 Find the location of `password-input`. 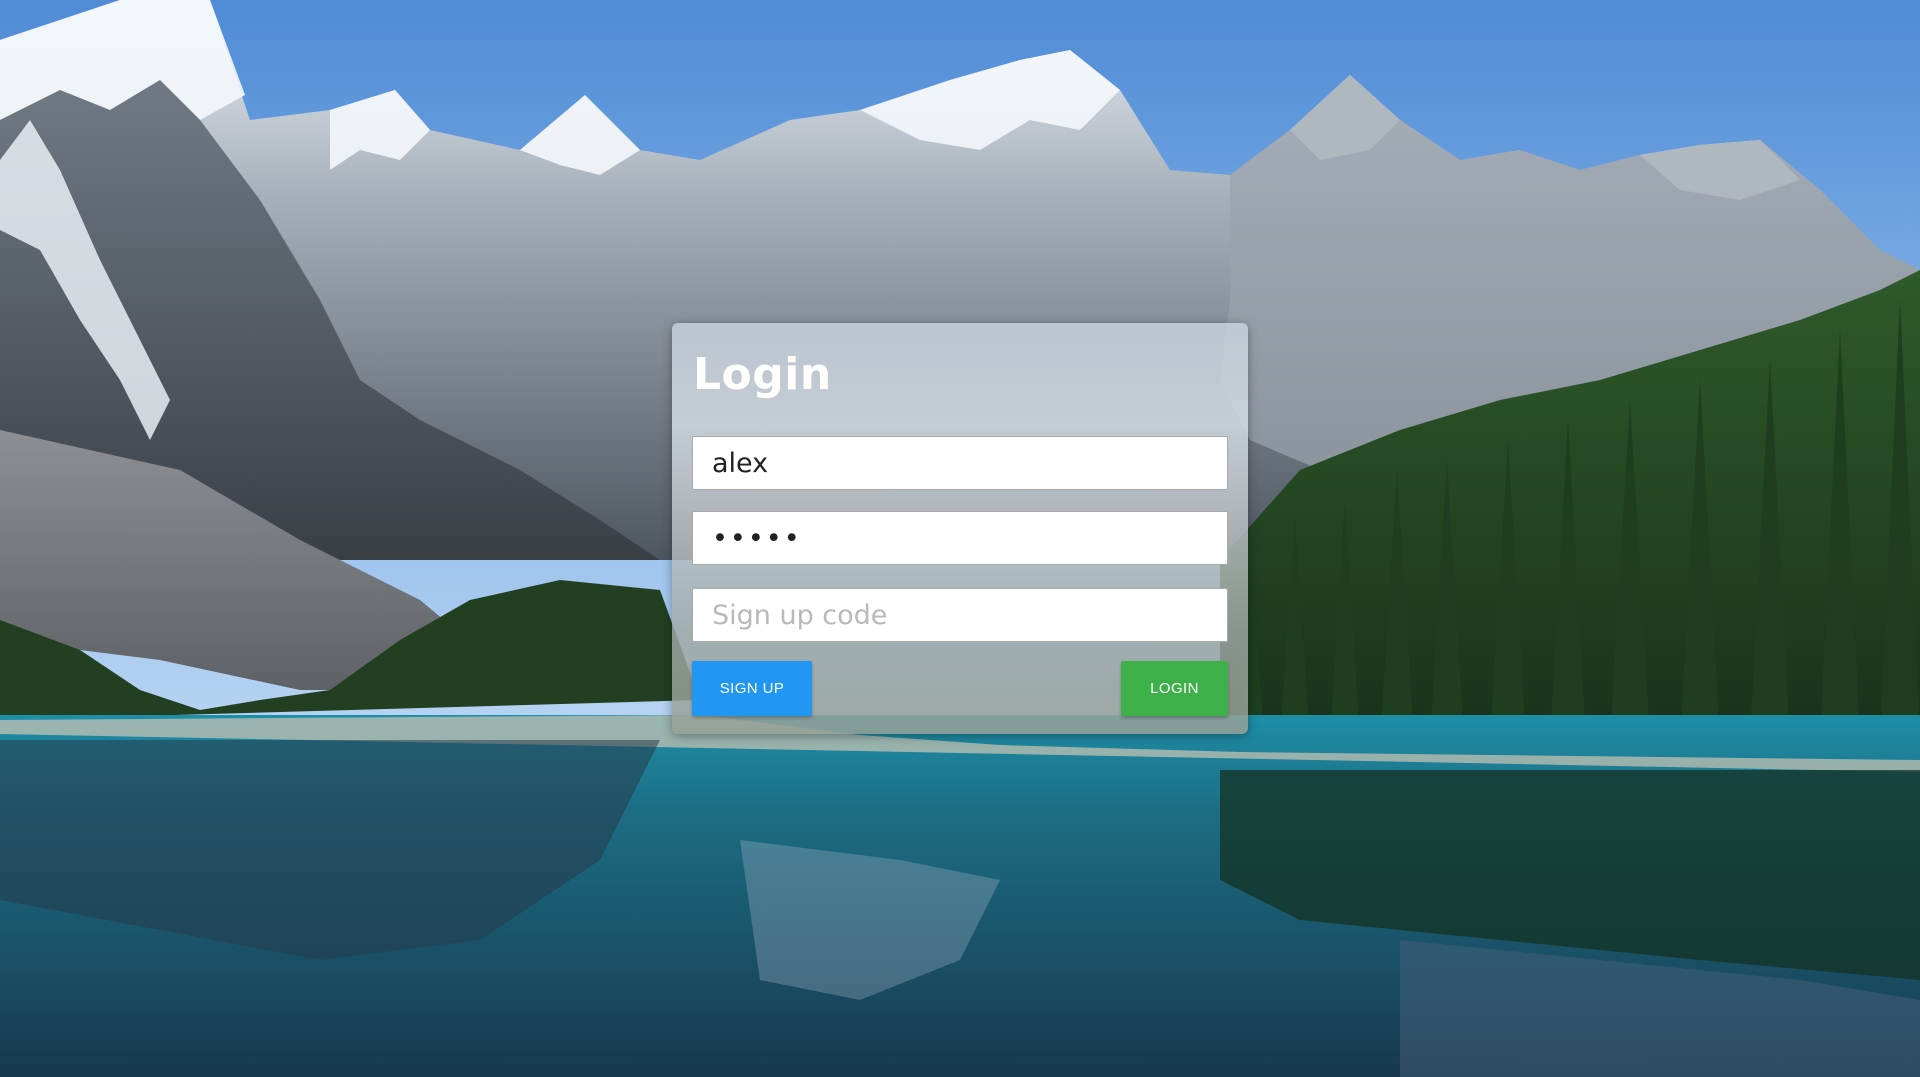

password-input is located at coordinates (960, 538).